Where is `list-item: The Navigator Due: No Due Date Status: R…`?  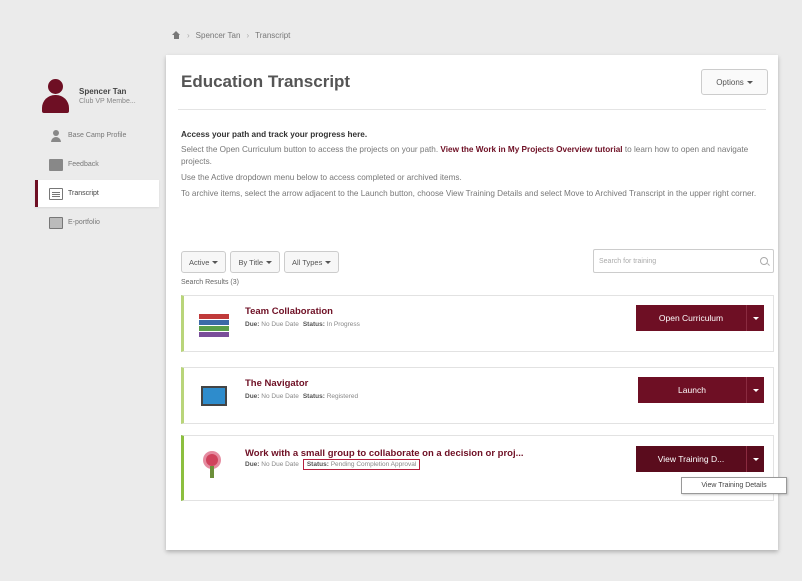
list-item: The Navigator Due: No Due Date Status: R… is located at coordinates (477, 395).